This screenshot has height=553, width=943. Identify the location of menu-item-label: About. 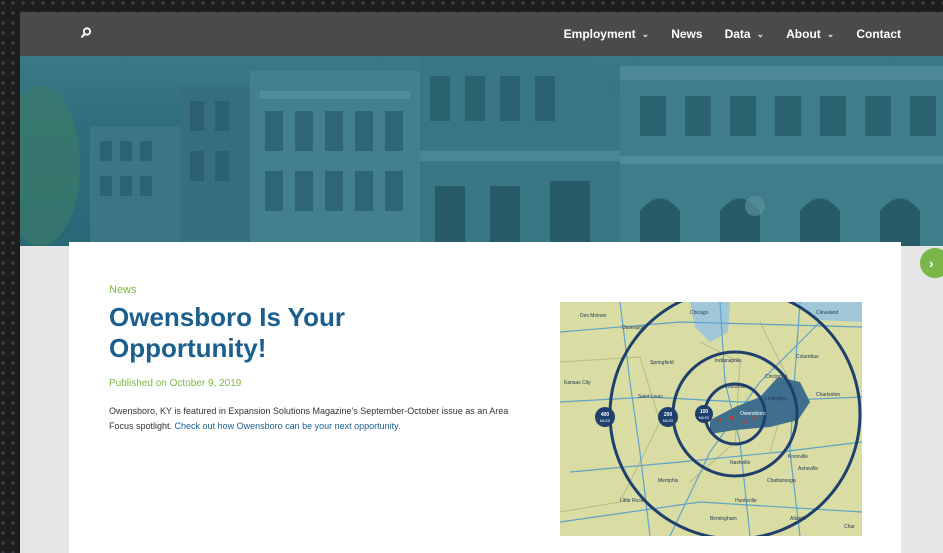
(803, 34).